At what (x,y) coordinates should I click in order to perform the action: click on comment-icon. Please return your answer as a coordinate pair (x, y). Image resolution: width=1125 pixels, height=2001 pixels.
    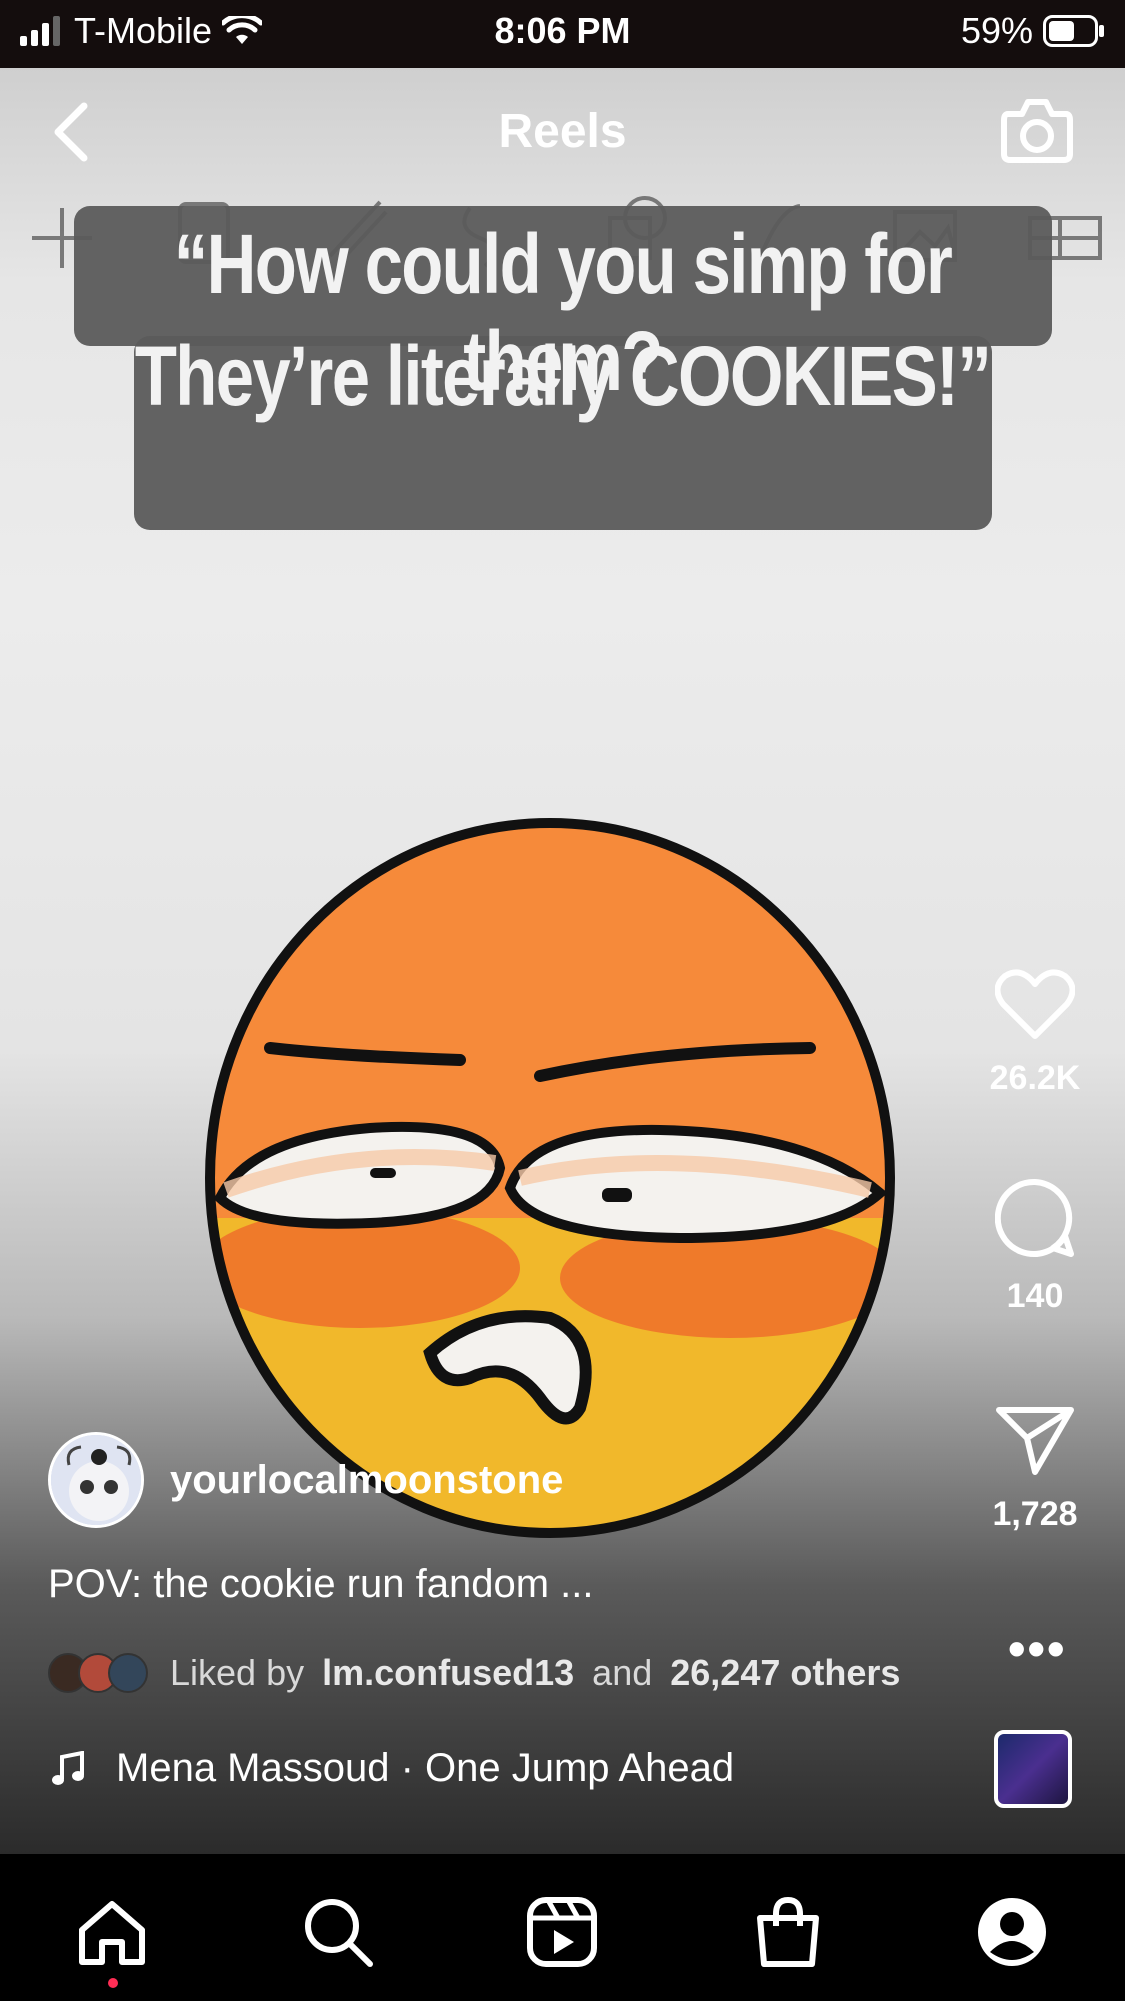
    Looking at the image, I should click on (1034, 1218).